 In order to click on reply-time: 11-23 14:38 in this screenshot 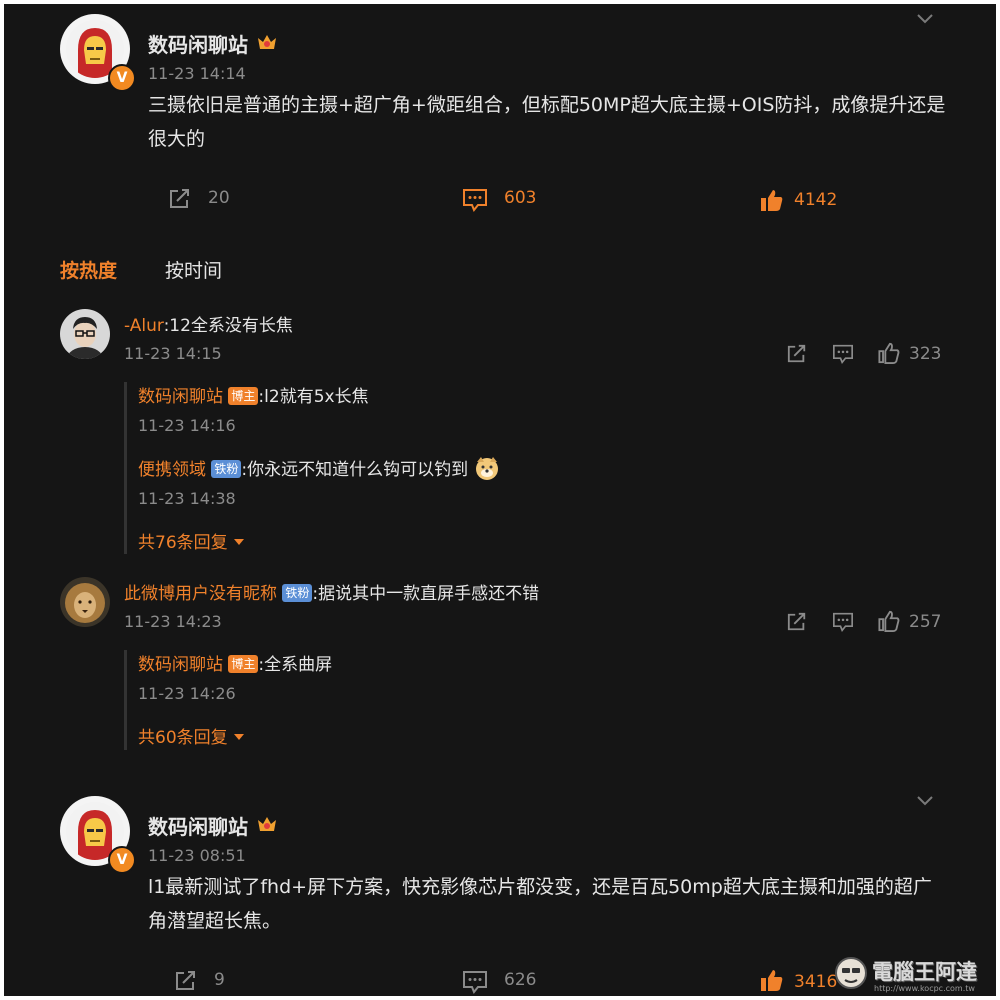, I will do `click(187, 498)`.